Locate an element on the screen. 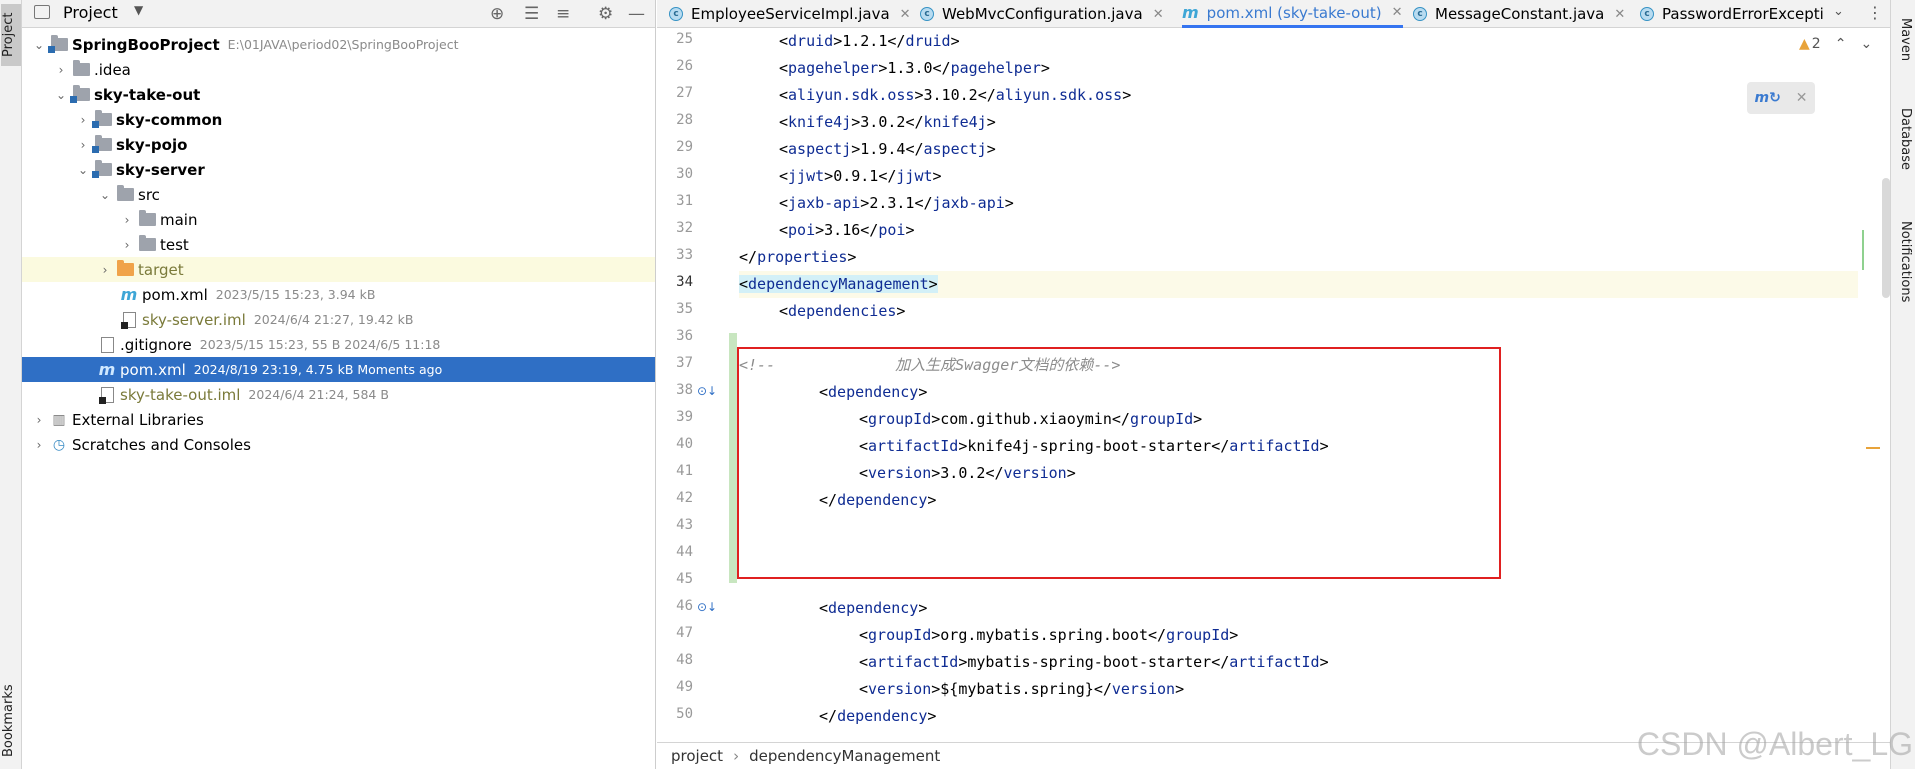 The width and height of the screenshot is (1915, 769). code-line: <version>${mybatis.spring}</version> is located at coordinates (1022, 689).